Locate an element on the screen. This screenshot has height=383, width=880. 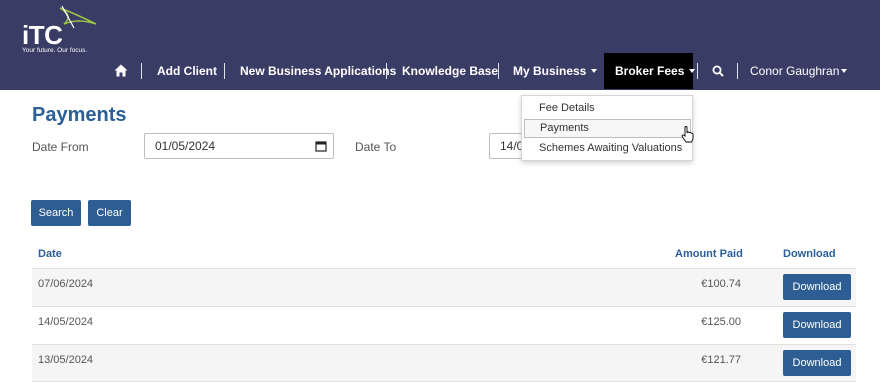
date-from-value: 01/05/2024 is located at coordinates (185, 146).